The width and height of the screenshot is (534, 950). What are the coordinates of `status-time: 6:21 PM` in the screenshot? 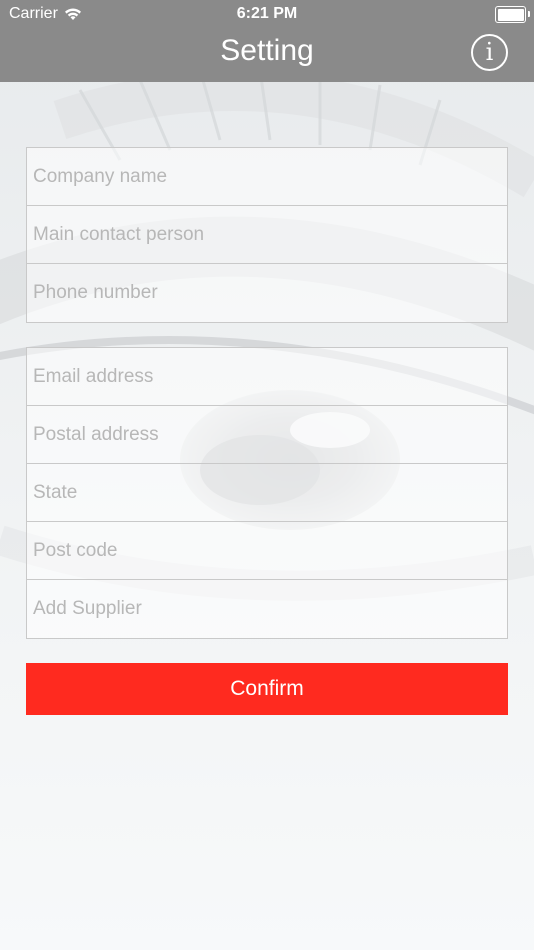 It's located at (267, 13).